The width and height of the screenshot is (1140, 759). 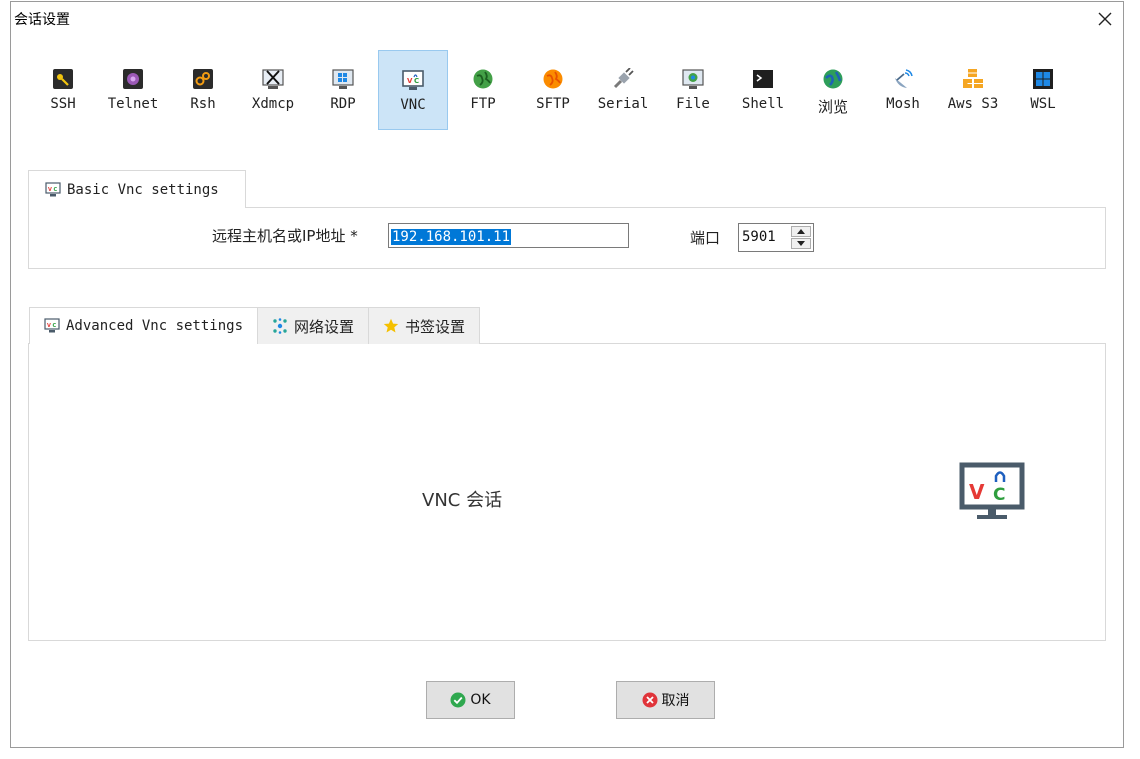 I want to click on advanced-tab-bar: VC Advanced Vnc settings 网络设置 书签设置, so click(x=255, y=325).